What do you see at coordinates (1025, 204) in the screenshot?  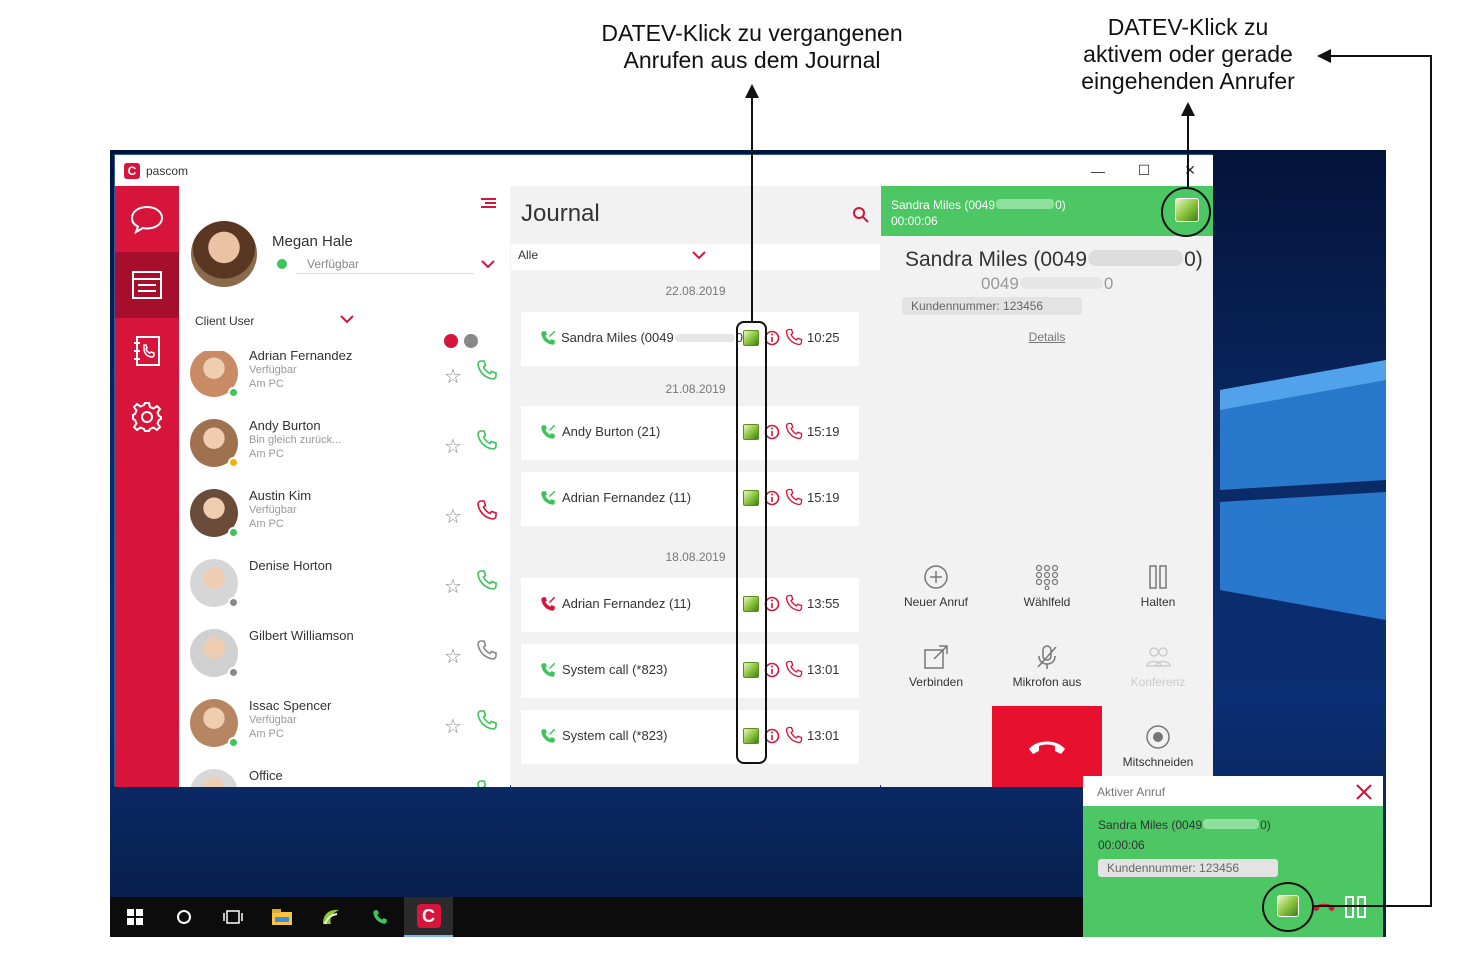 I see `redacted-number` at bounding box center [1025, 204].